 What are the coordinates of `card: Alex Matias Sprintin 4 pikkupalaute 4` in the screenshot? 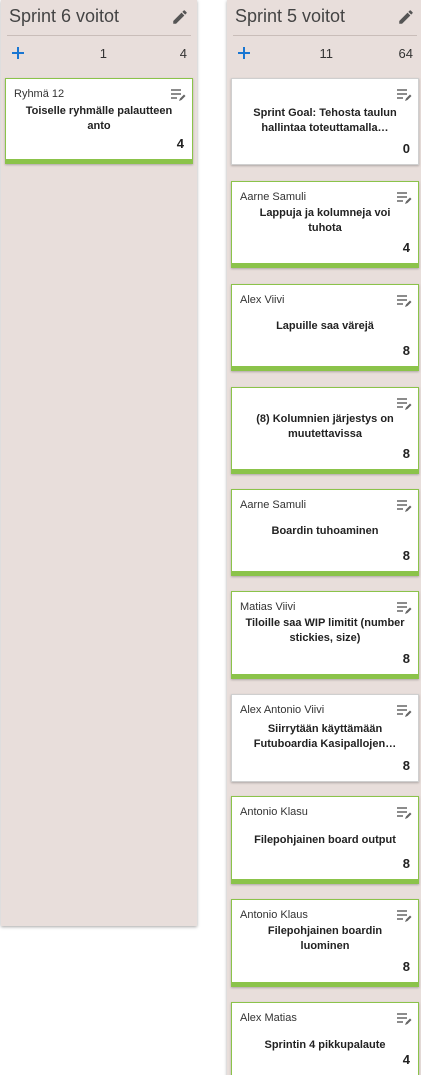 It's located at (325, 1038).